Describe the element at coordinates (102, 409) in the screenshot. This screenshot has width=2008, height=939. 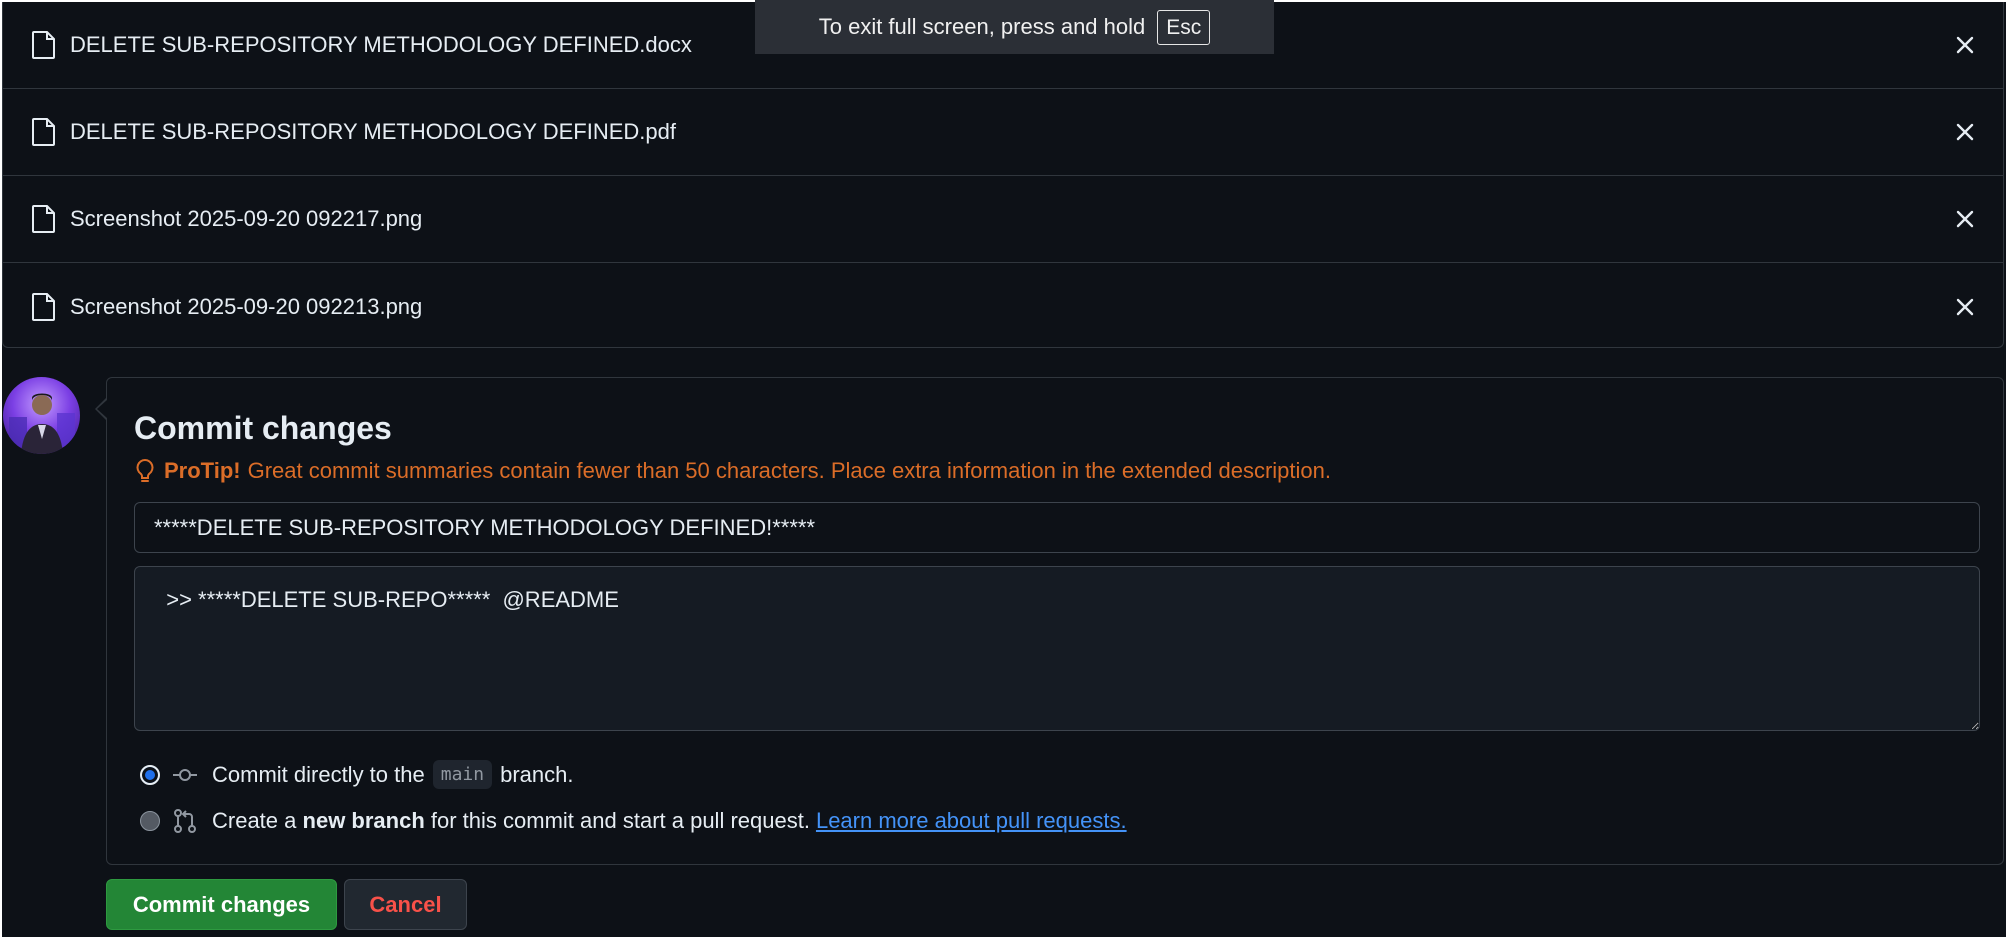
I see `panel-caret-fill` at that location.